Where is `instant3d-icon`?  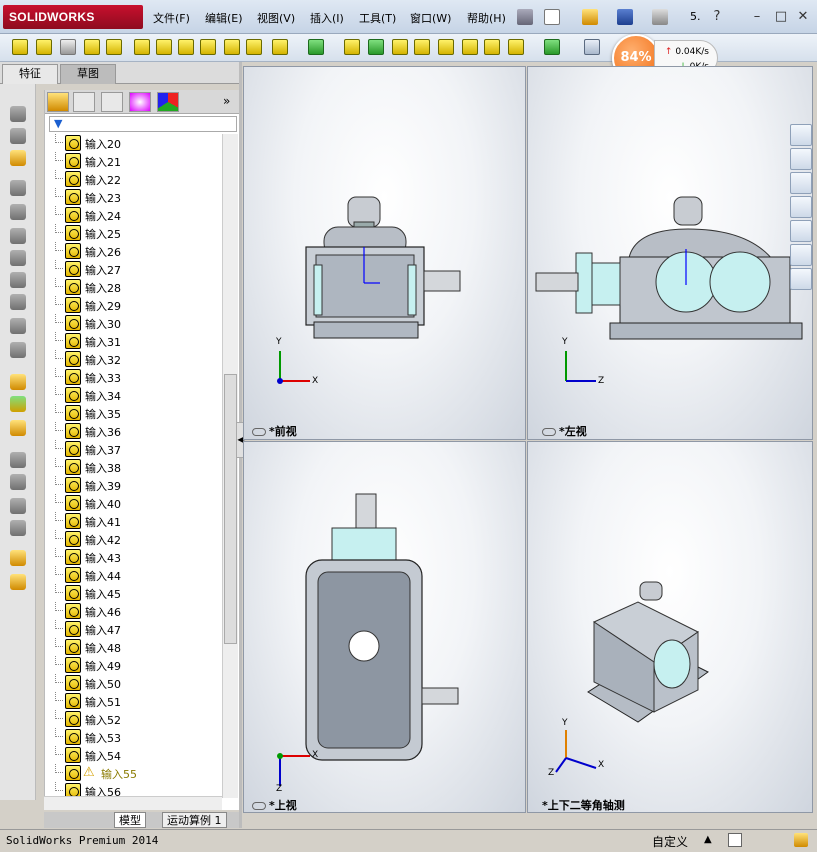 instant3d-icon is located at coordinates (592, 47).